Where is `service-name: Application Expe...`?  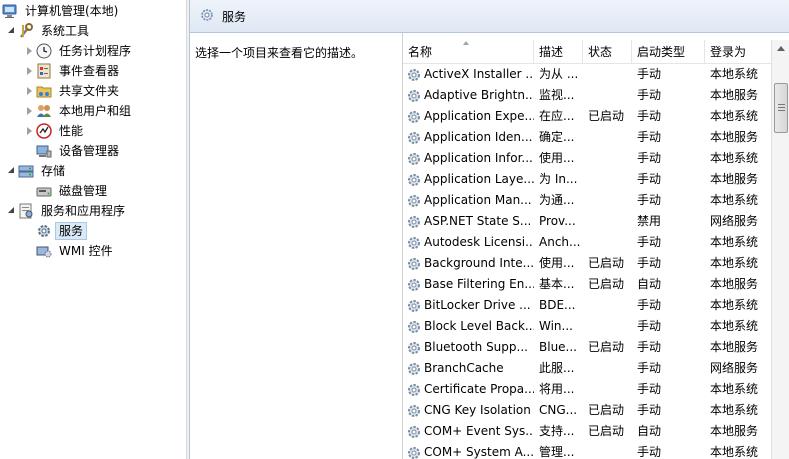 service-name: Application Expe... is located at coordinates (479, 116).